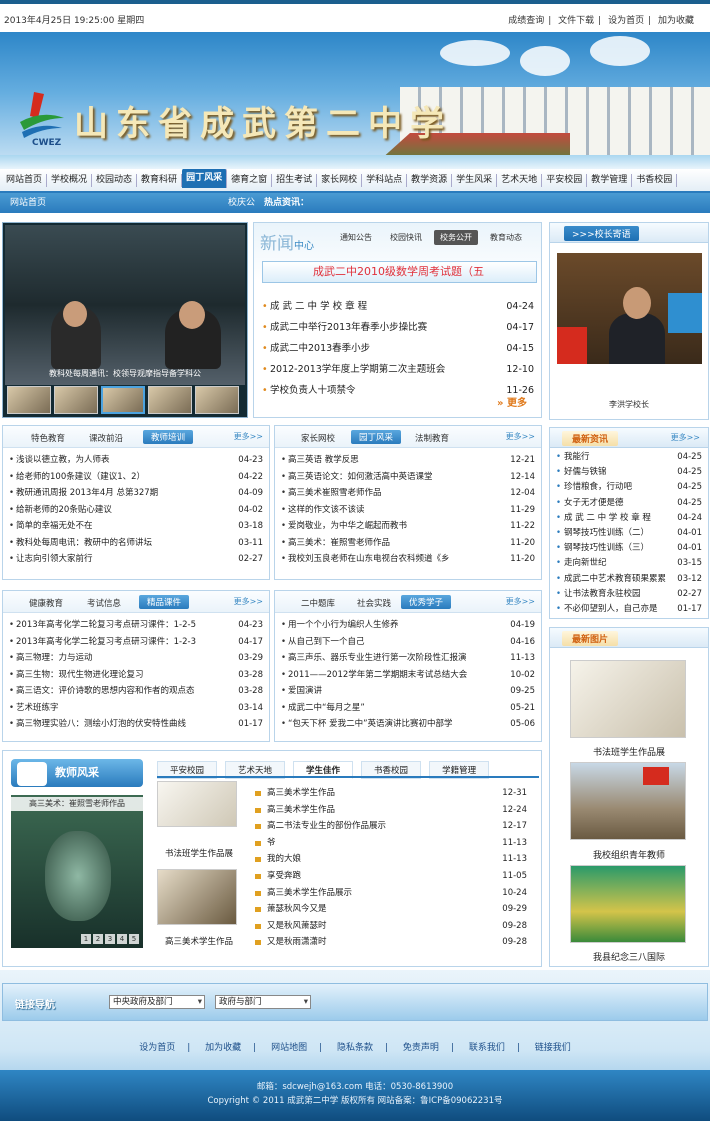 The image size is (710, 1121). Describe the element at coordinates (122, 939) in the screenshot. I see `page-dot: 4` at that location.